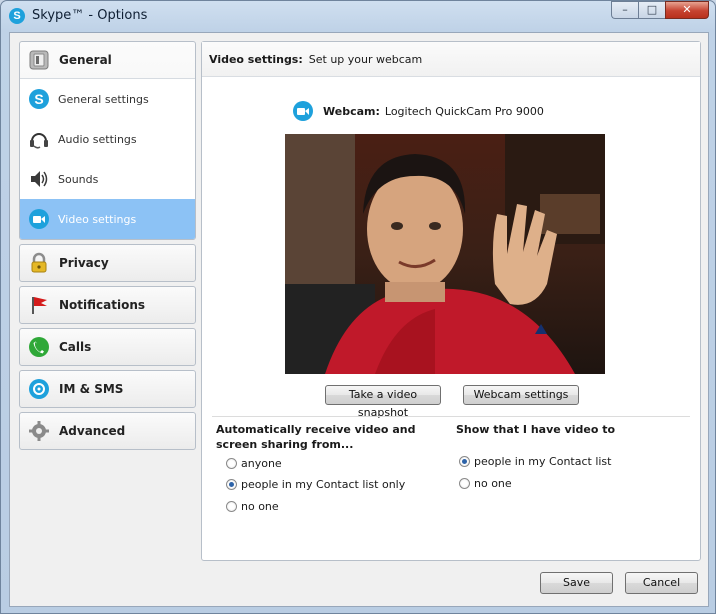 This screenshot has width=716, height=614. I want to click on nav-calls-label: Calls, so click(75, 347).